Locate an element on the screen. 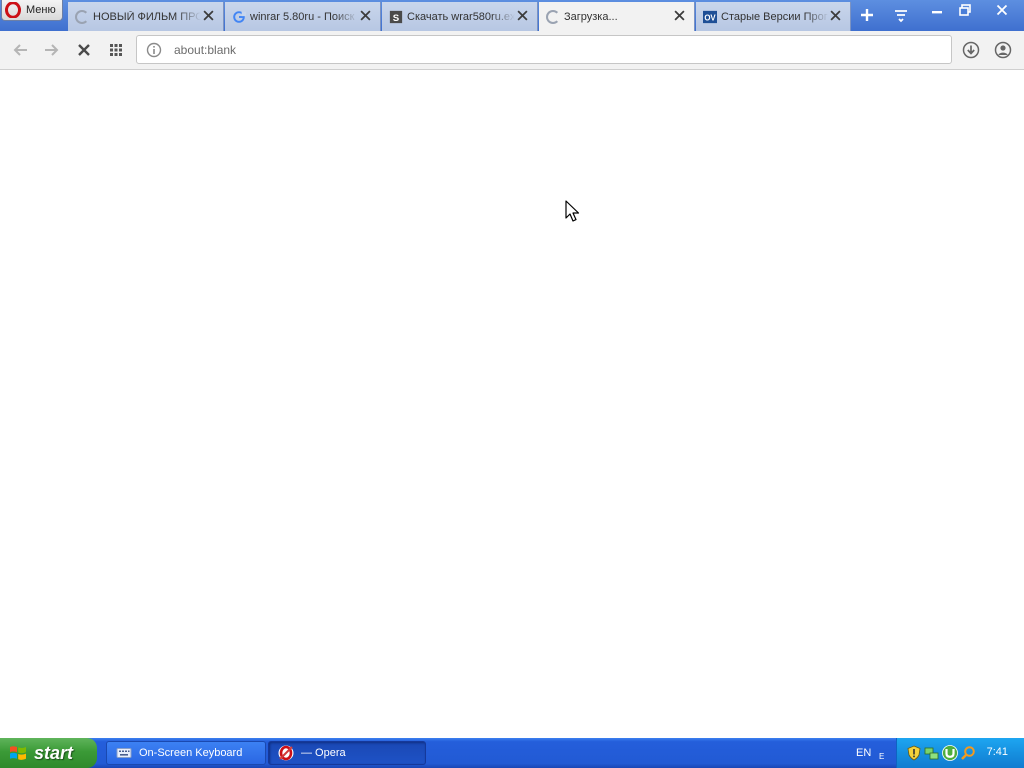  window-controls is located at coordinates (973, 10).